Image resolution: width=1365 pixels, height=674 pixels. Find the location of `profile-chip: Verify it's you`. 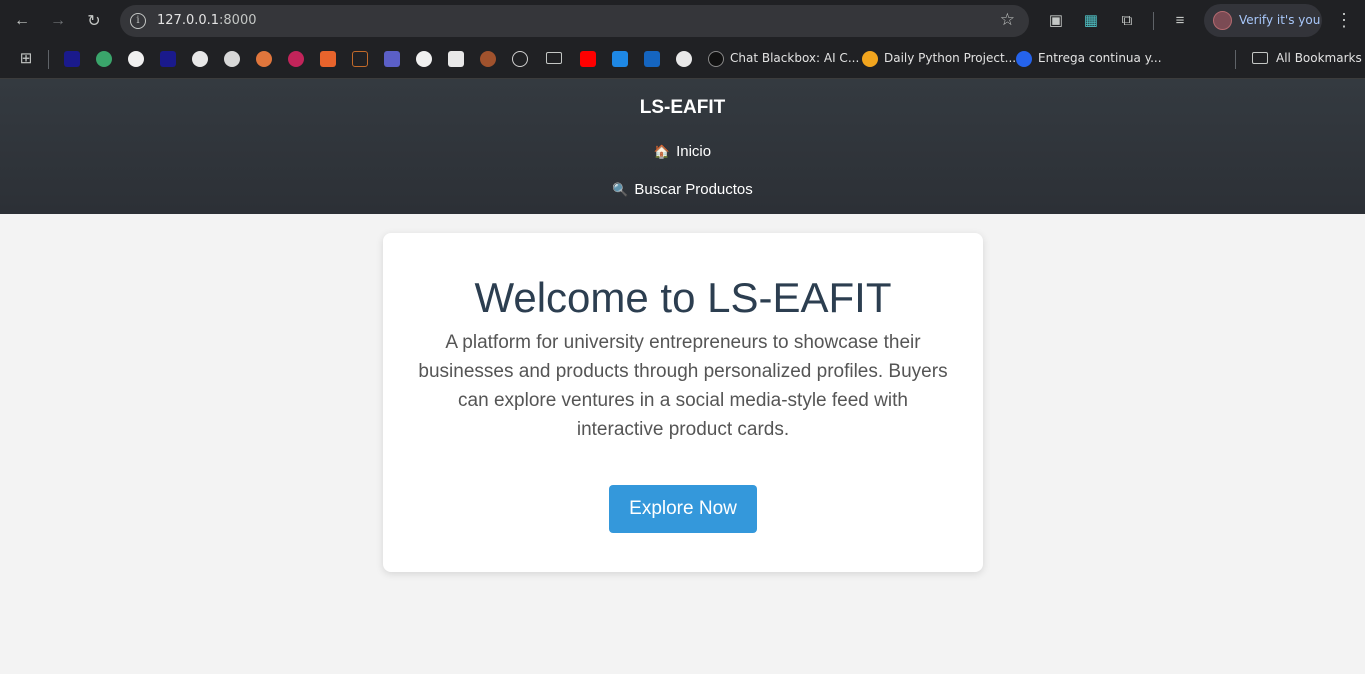

profile-chip: Verify it's you is located at coordinates (1263, 20).